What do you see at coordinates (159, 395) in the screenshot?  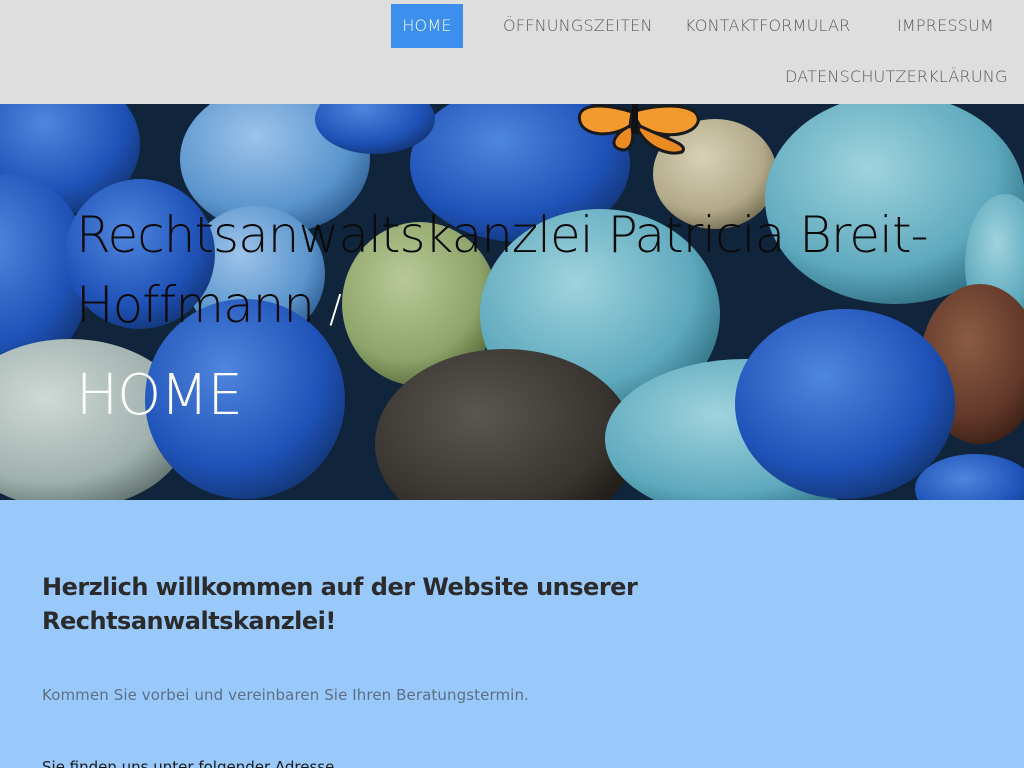 I see `page-name: HOME` at bounding box center [159, 395].